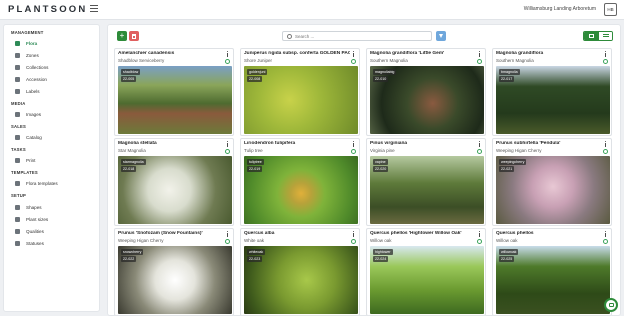  Describe the element at coordinates (611, 305) in the screenshot. I see `chat-support-button` at that location.